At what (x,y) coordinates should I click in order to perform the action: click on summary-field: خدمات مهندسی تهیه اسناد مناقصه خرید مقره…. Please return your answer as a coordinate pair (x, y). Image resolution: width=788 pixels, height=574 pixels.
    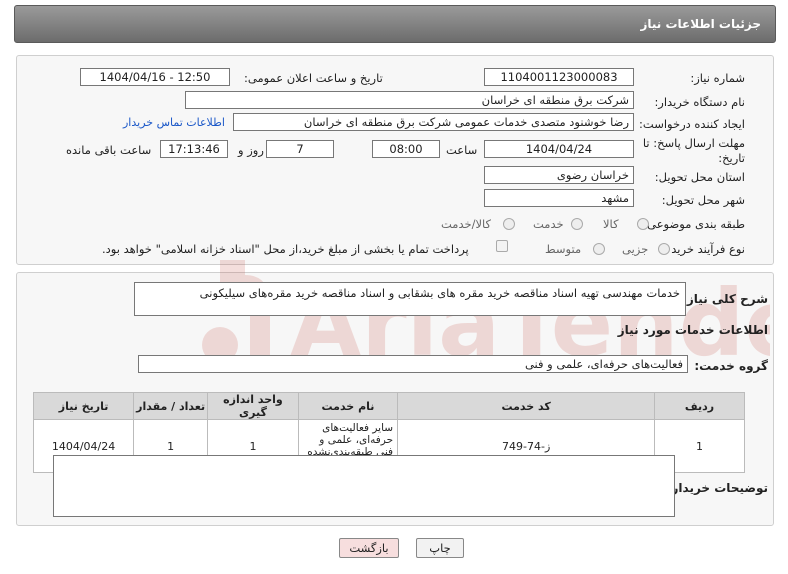
    Looking at the image, I should click on (410, 299).